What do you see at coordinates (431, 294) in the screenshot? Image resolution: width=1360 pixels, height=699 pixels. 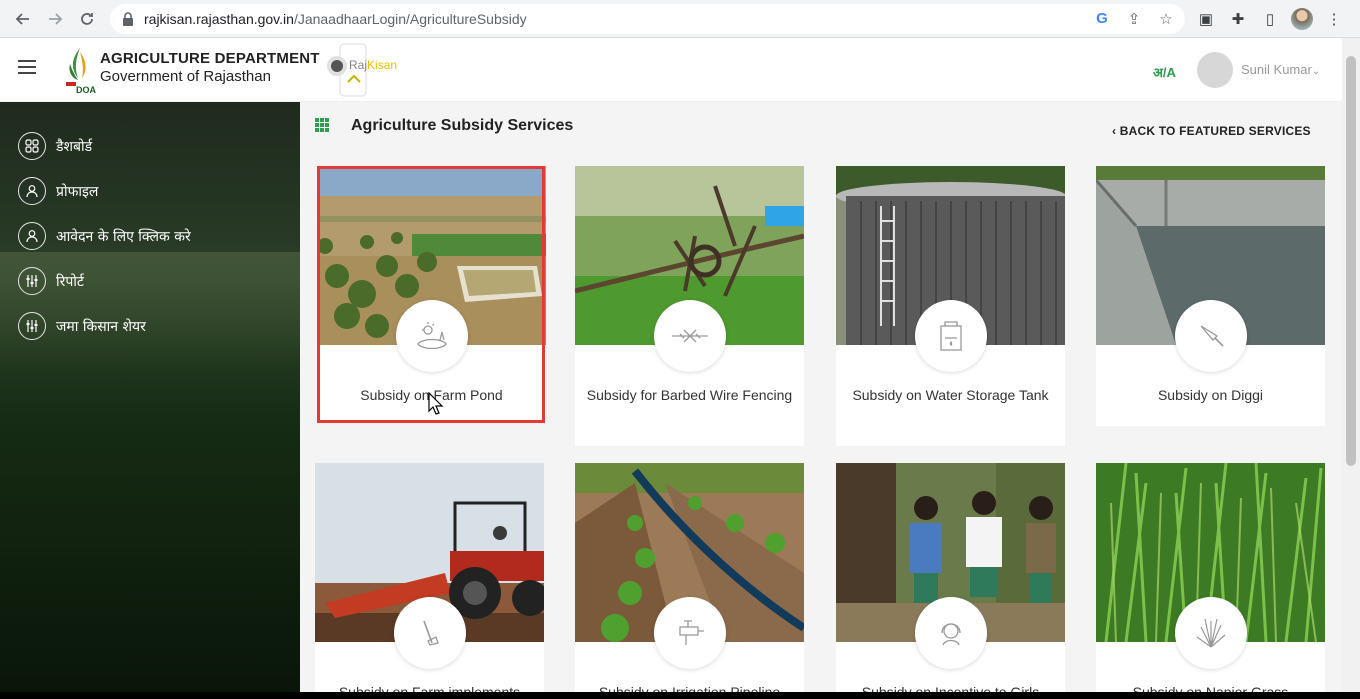 I see `selection-highlight` at bounding box center [431, 294].